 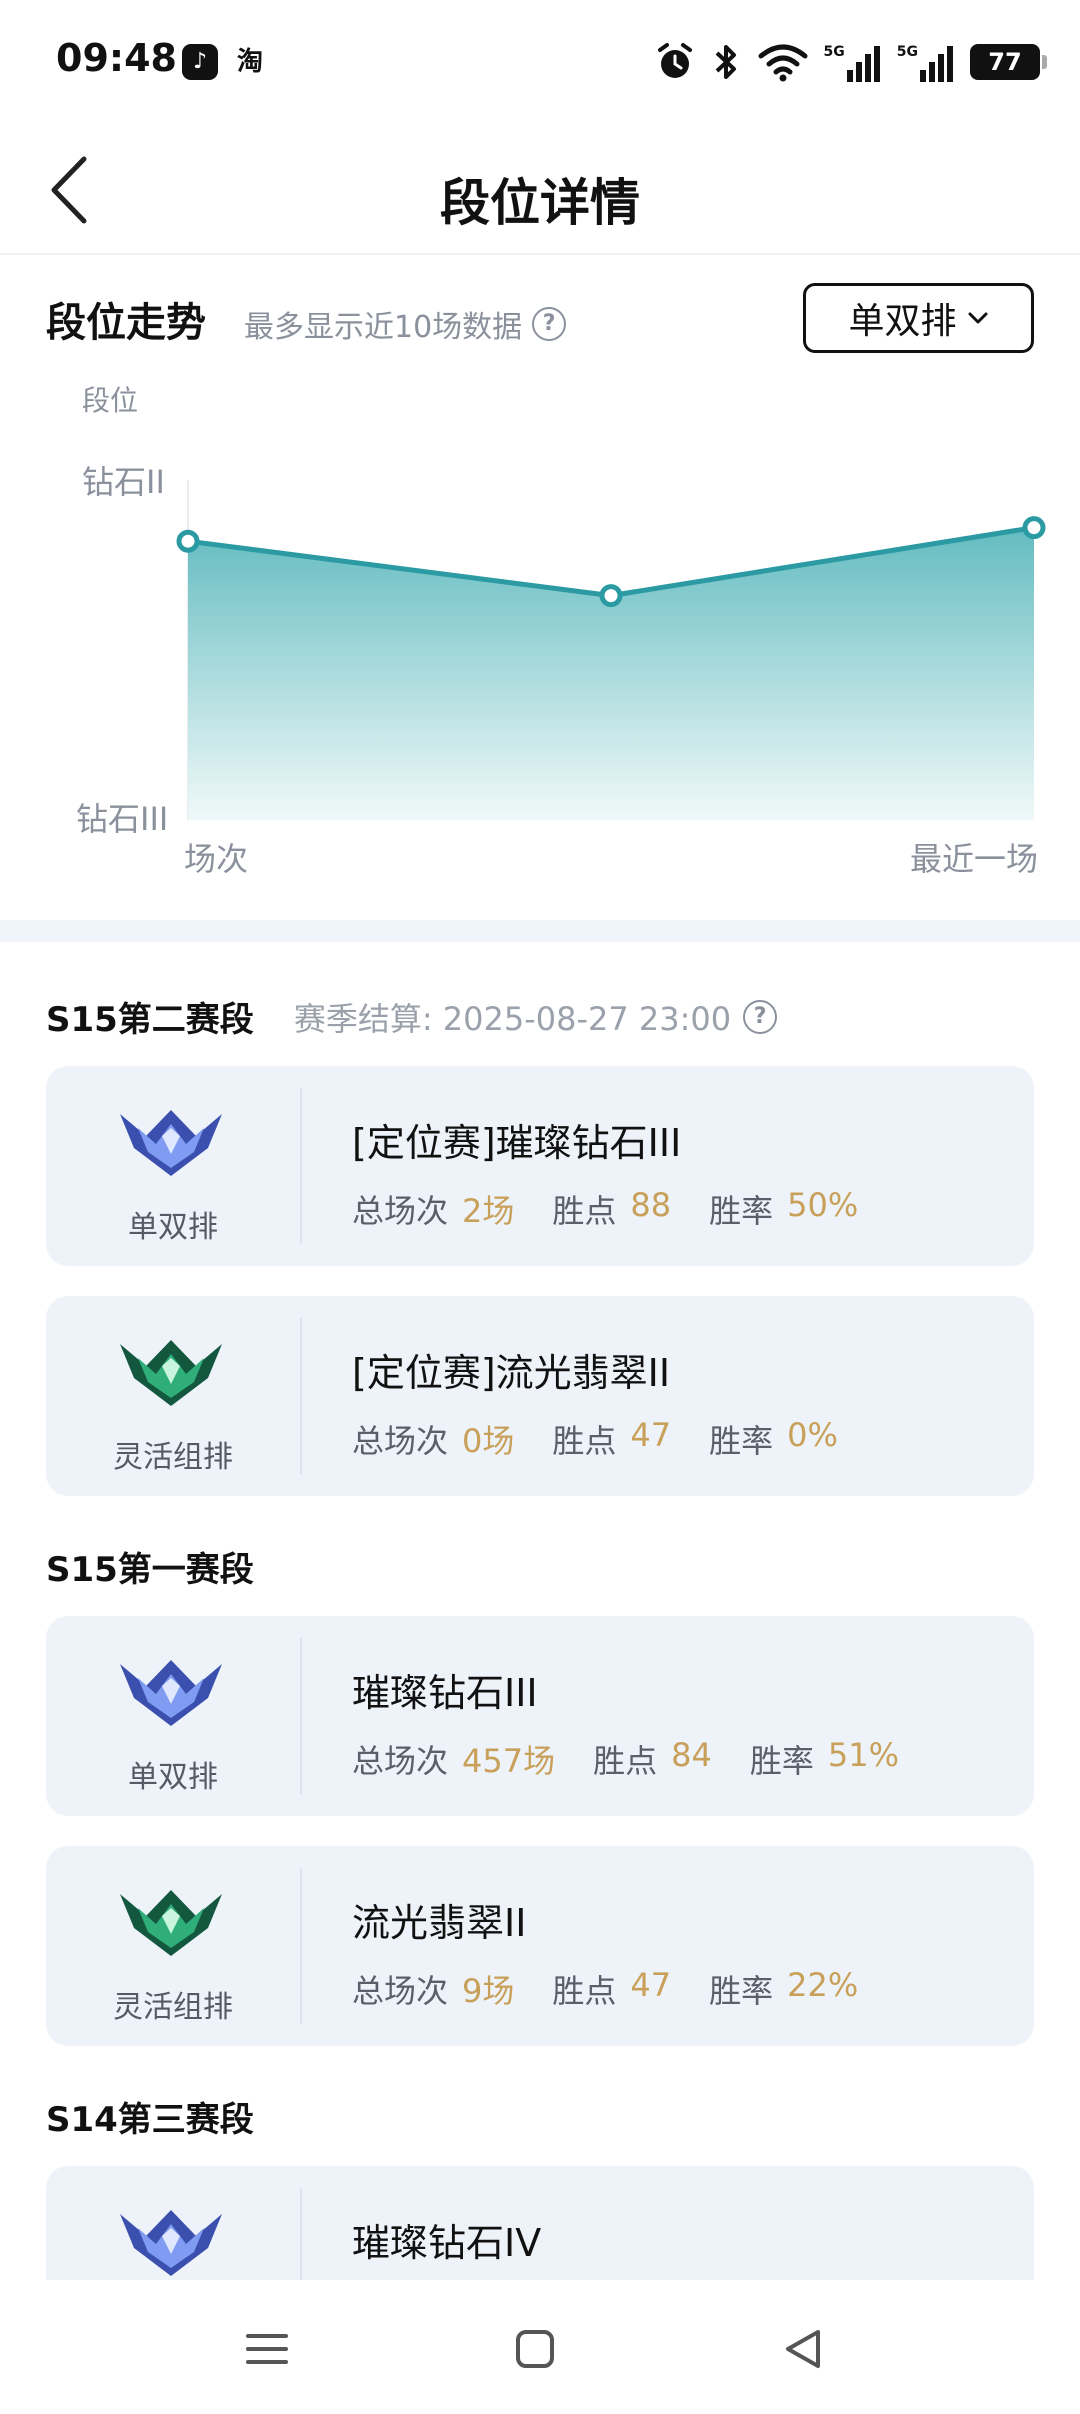 I want to click on rank-name: 璀璨钻石III, so click(x=445, y=1693).